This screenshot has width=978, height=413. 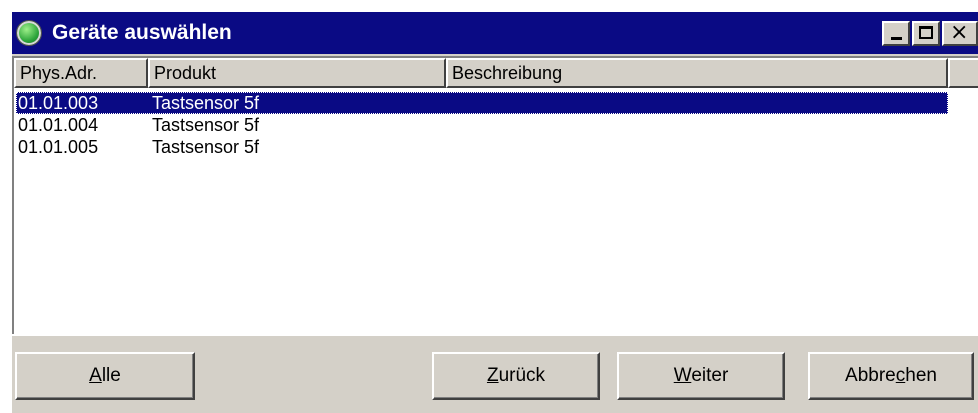 I want to click on zurueck-label-accel: Z, so click(x=492, y=375).